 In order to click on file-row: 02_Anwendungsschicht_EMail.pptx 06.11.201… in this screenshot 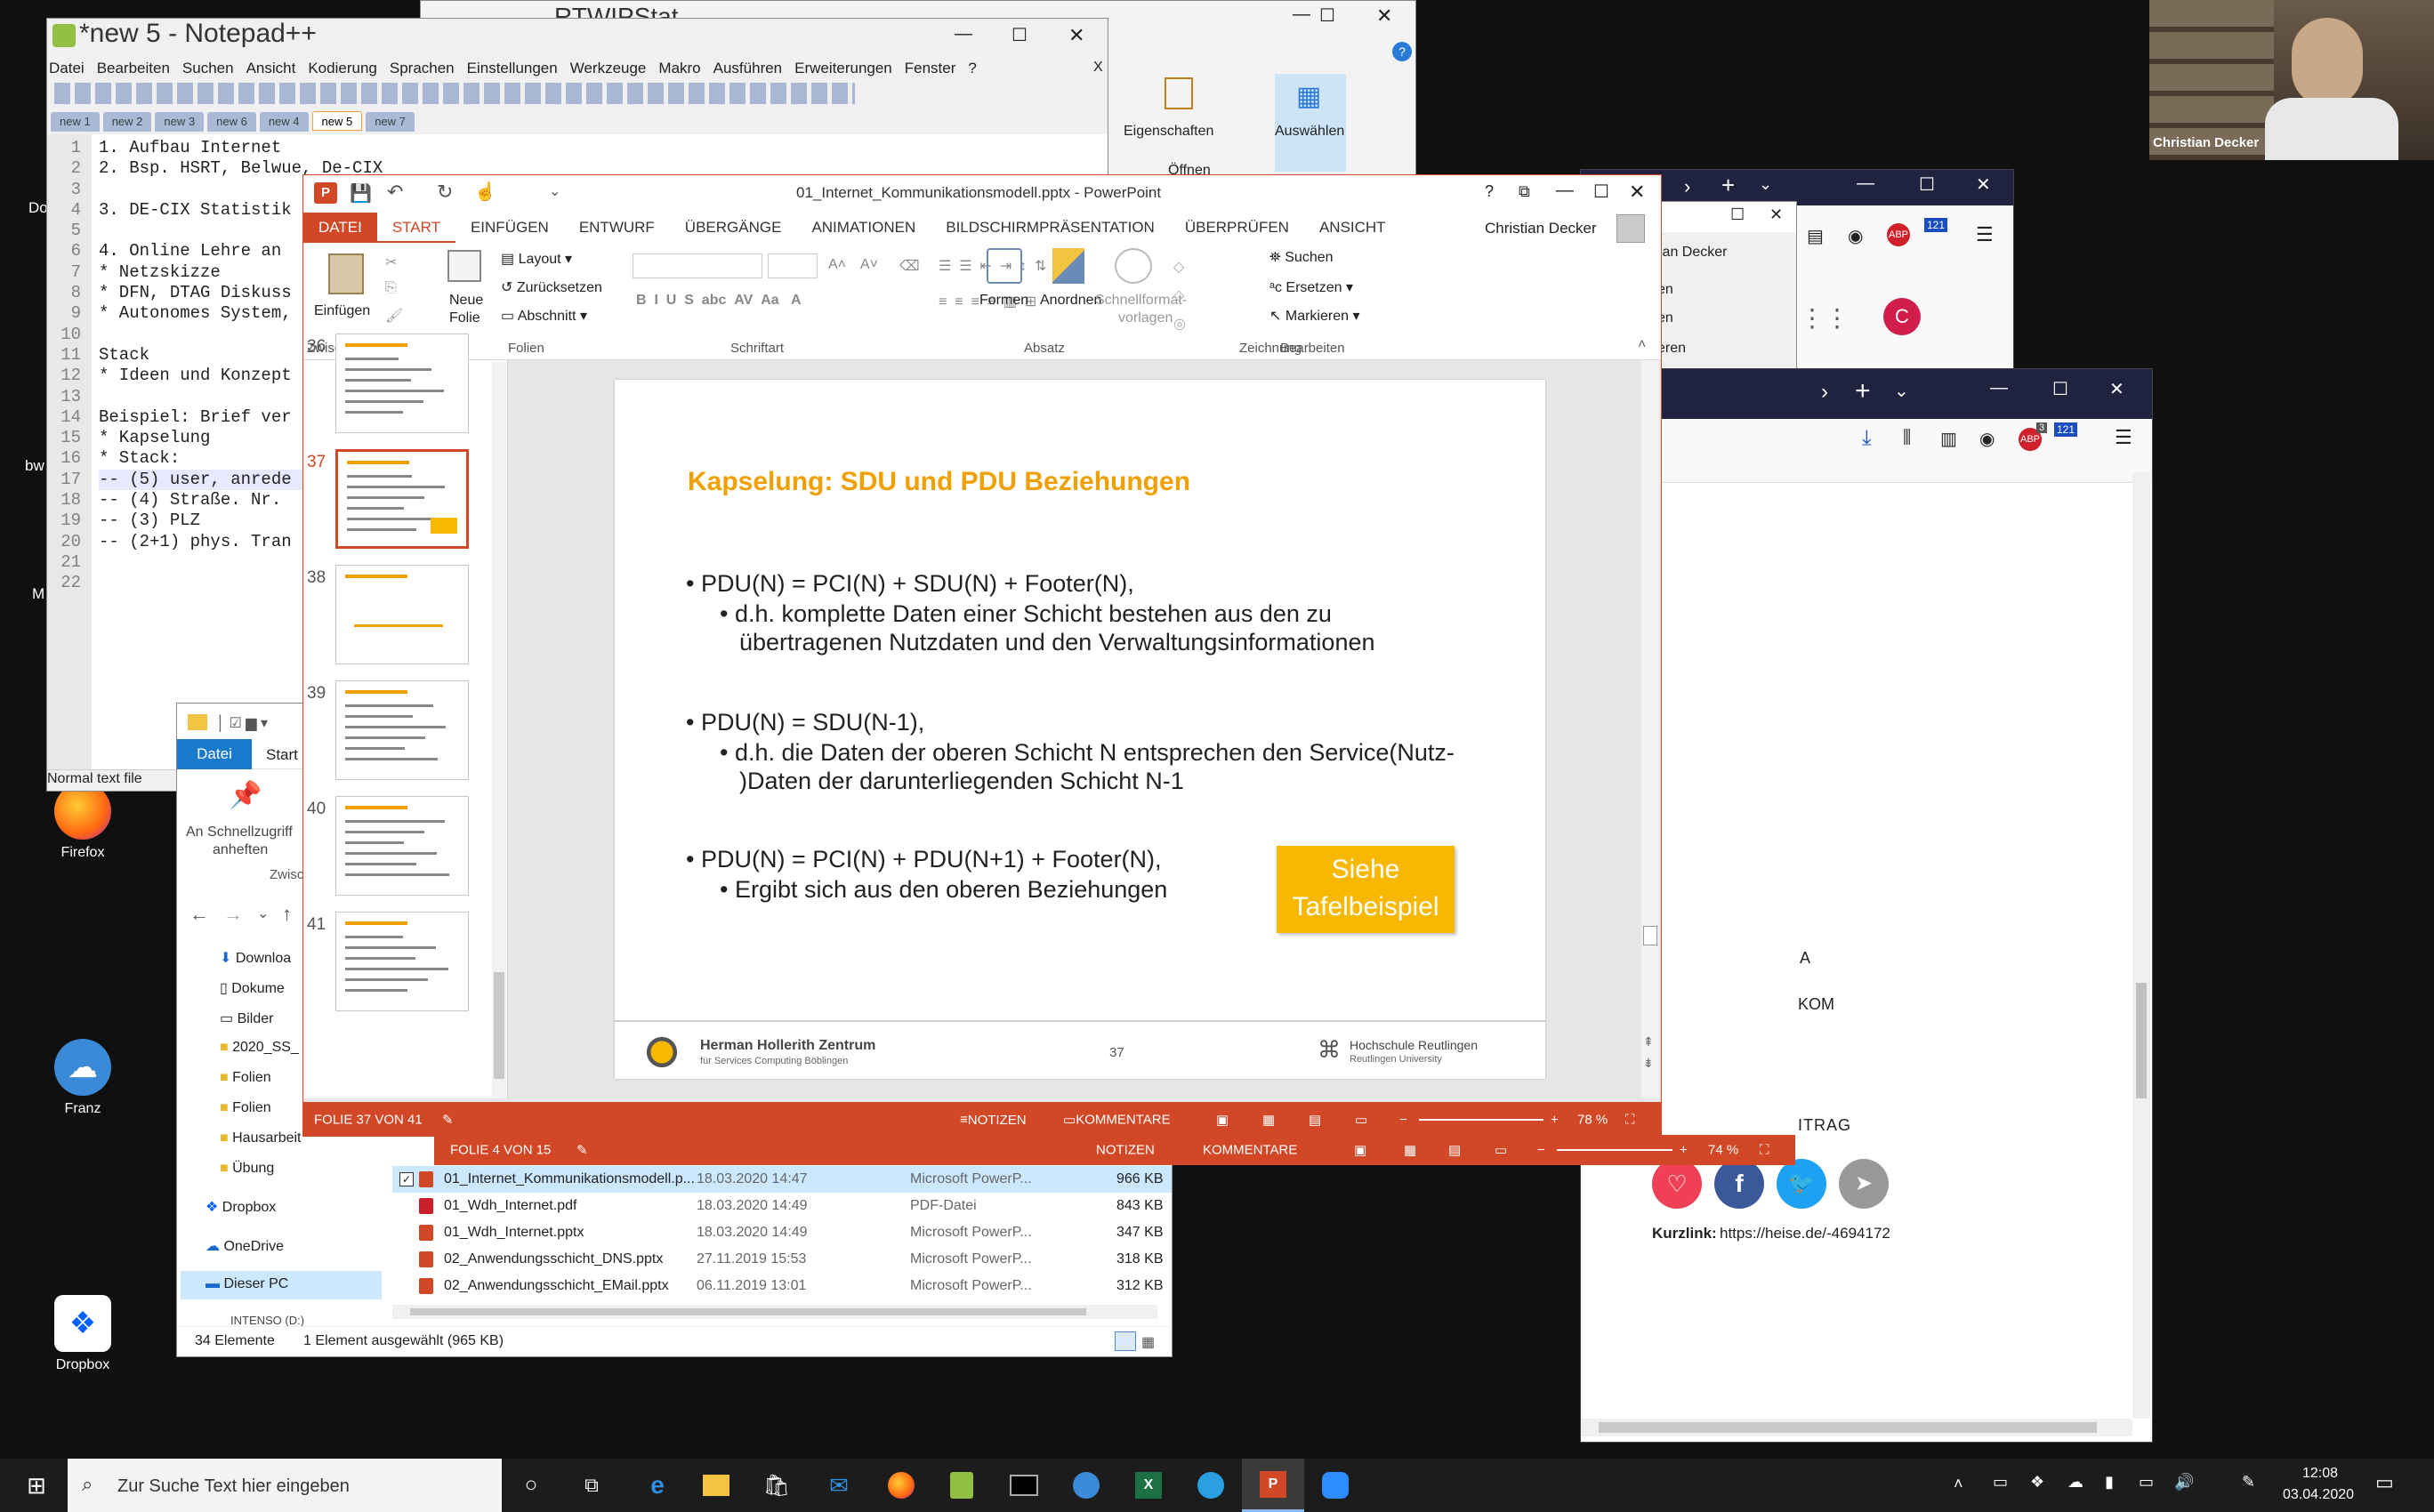, I will do `click(782, 1286)`.